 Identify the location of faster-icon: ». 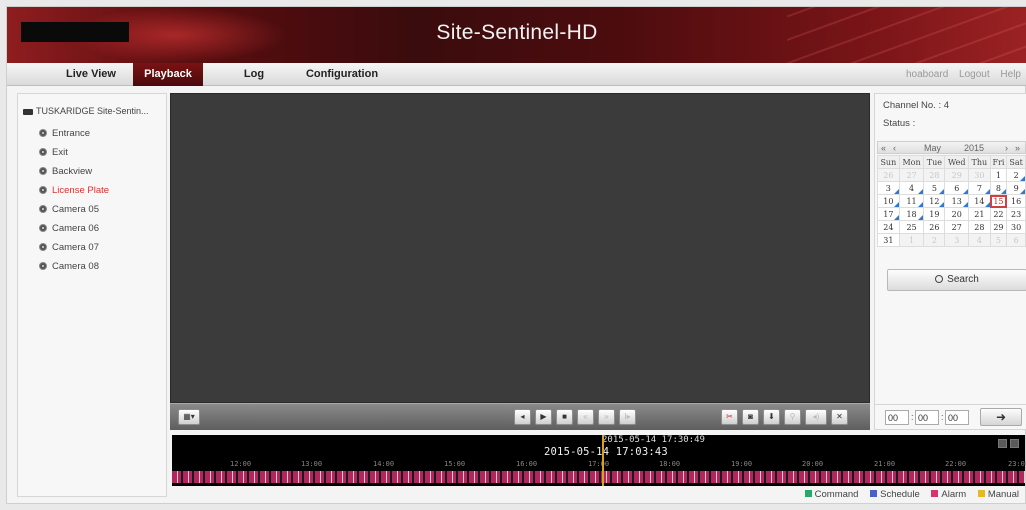
(606, 417).